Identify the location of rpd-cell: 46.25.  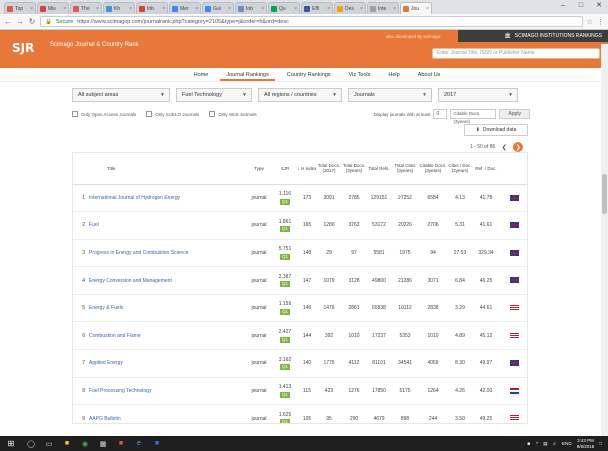
(486, 280).